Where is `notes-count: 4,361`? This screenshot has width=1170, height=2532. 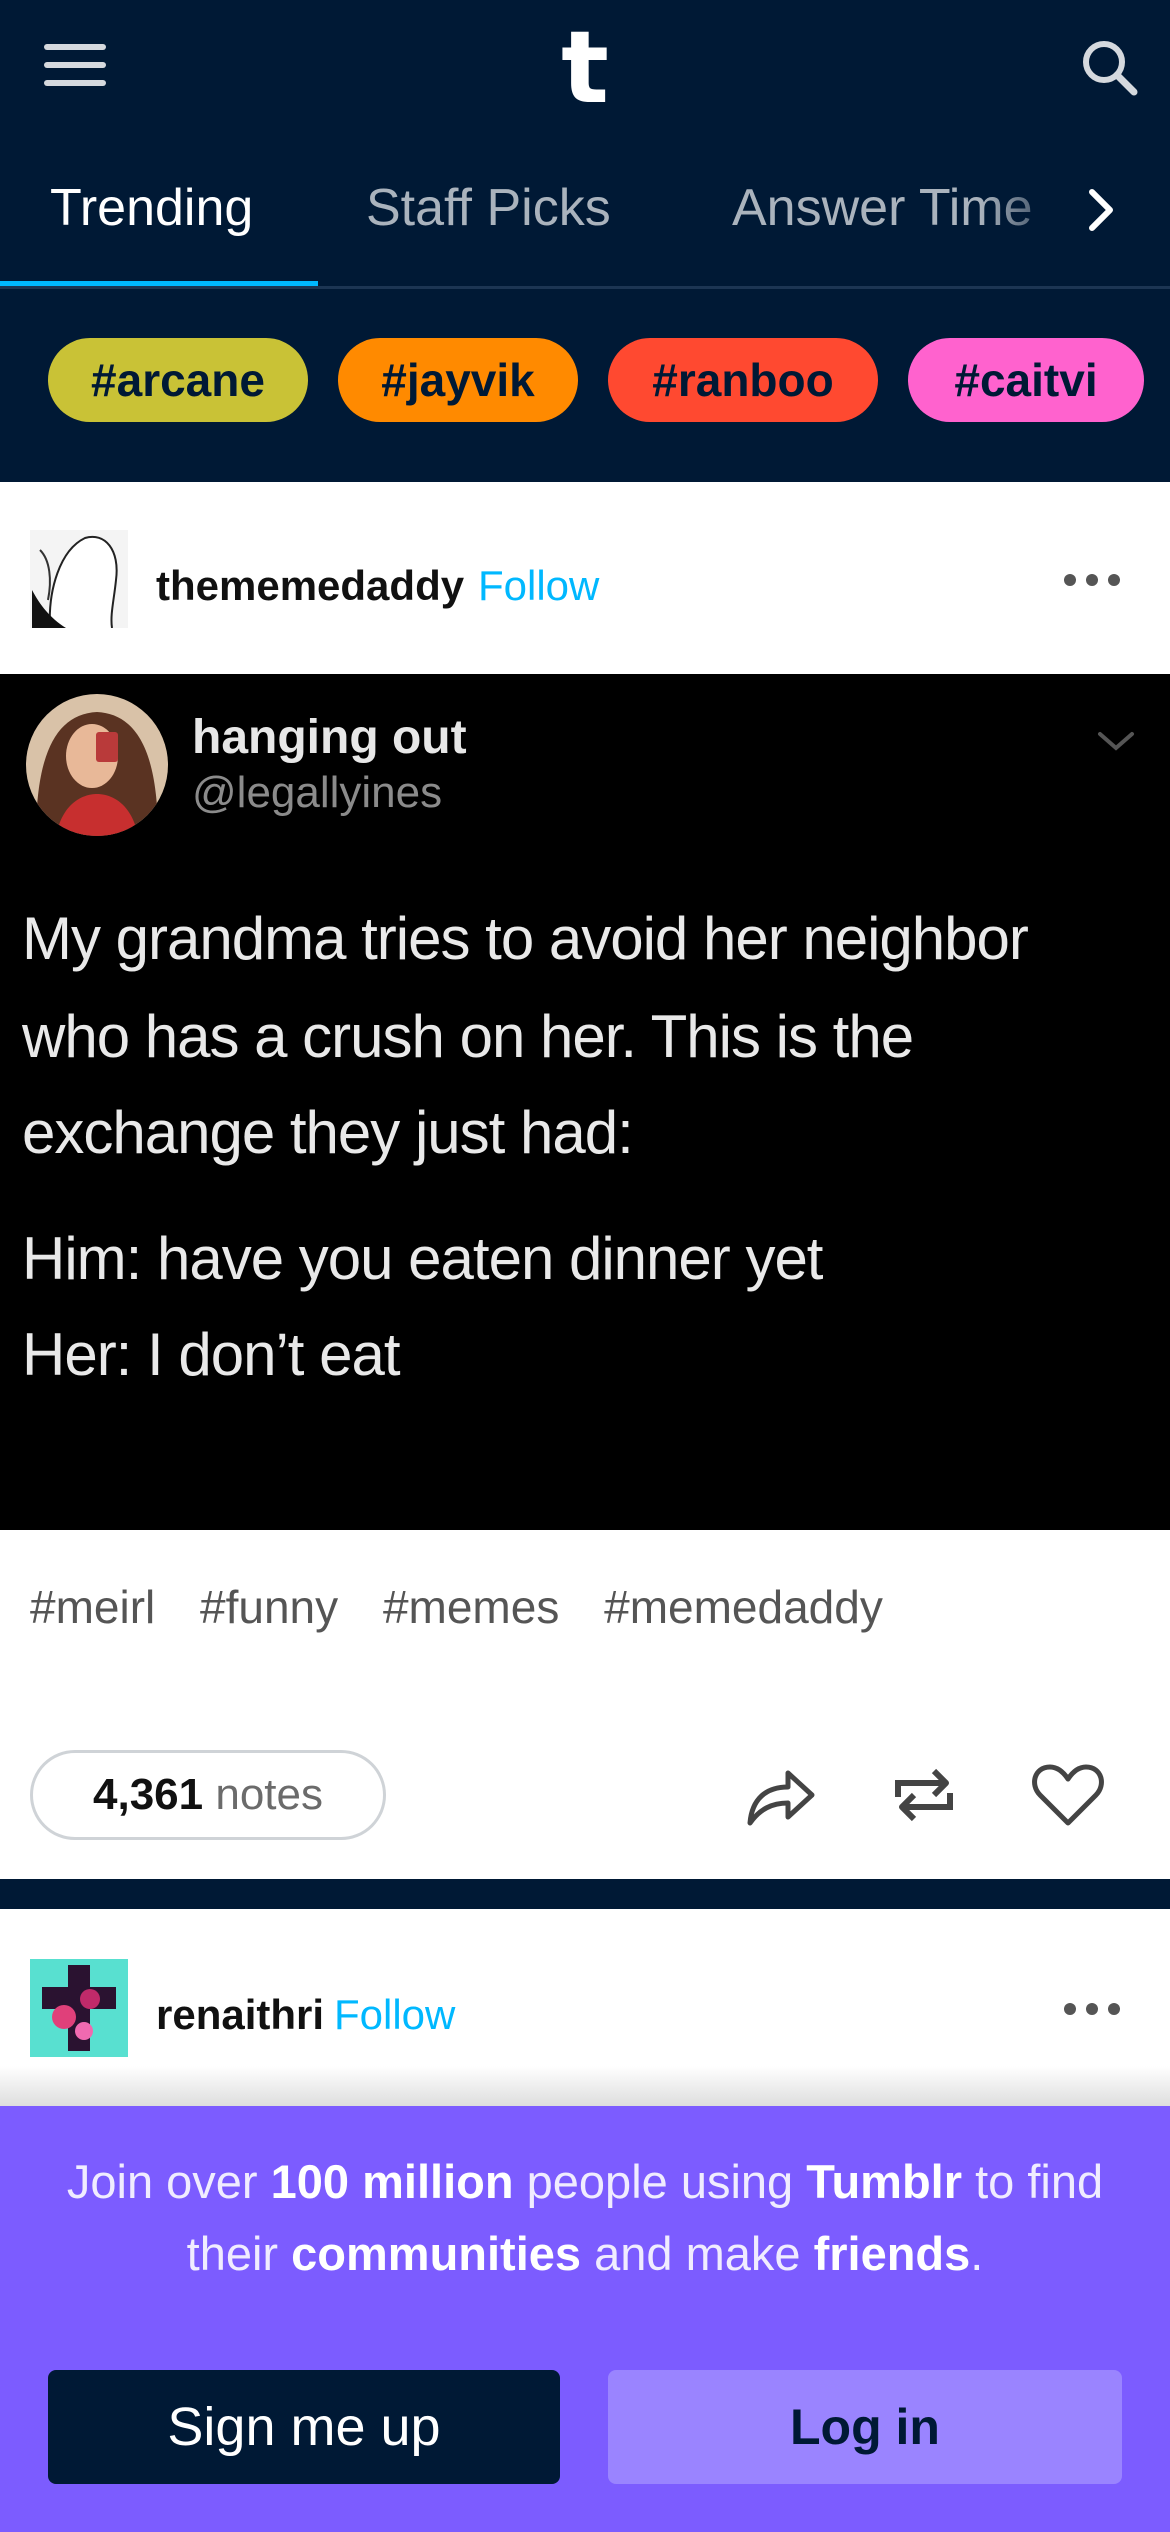
notes-count: 4,361 is located at coordinates (148, 1794).